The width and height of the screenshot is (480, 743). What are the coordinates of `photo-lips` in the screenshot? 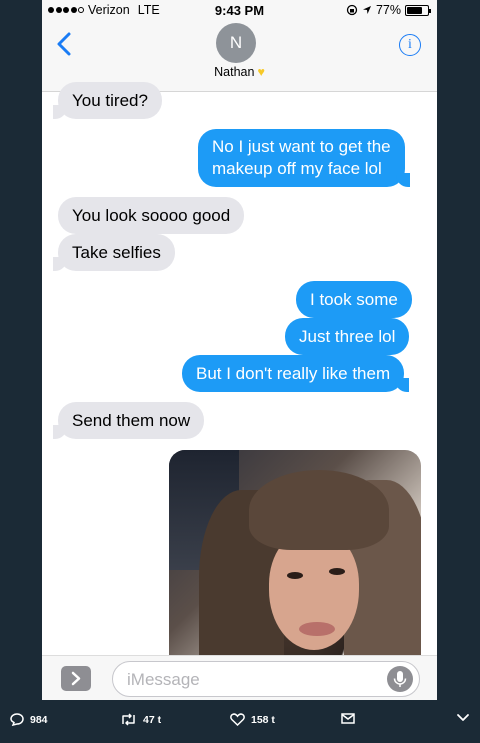 It's located at (317, 629).